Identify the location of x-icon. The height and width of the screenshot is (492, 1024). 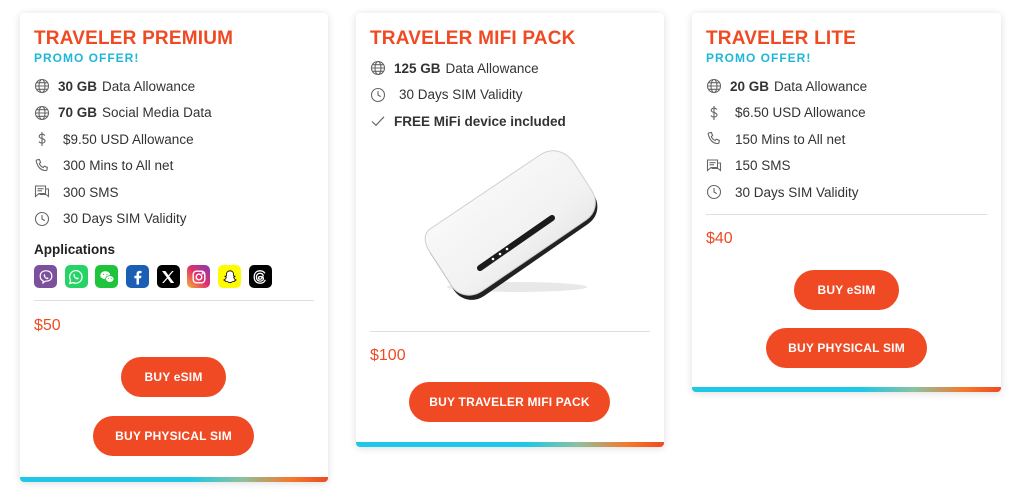
(168, 276).